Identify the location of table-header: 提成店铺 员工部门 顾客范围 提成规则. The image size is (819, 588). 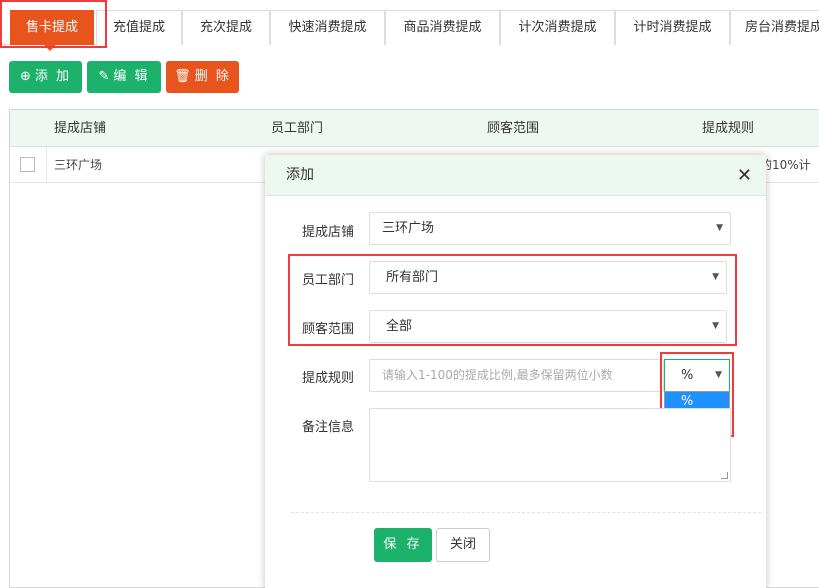
(414, 128).